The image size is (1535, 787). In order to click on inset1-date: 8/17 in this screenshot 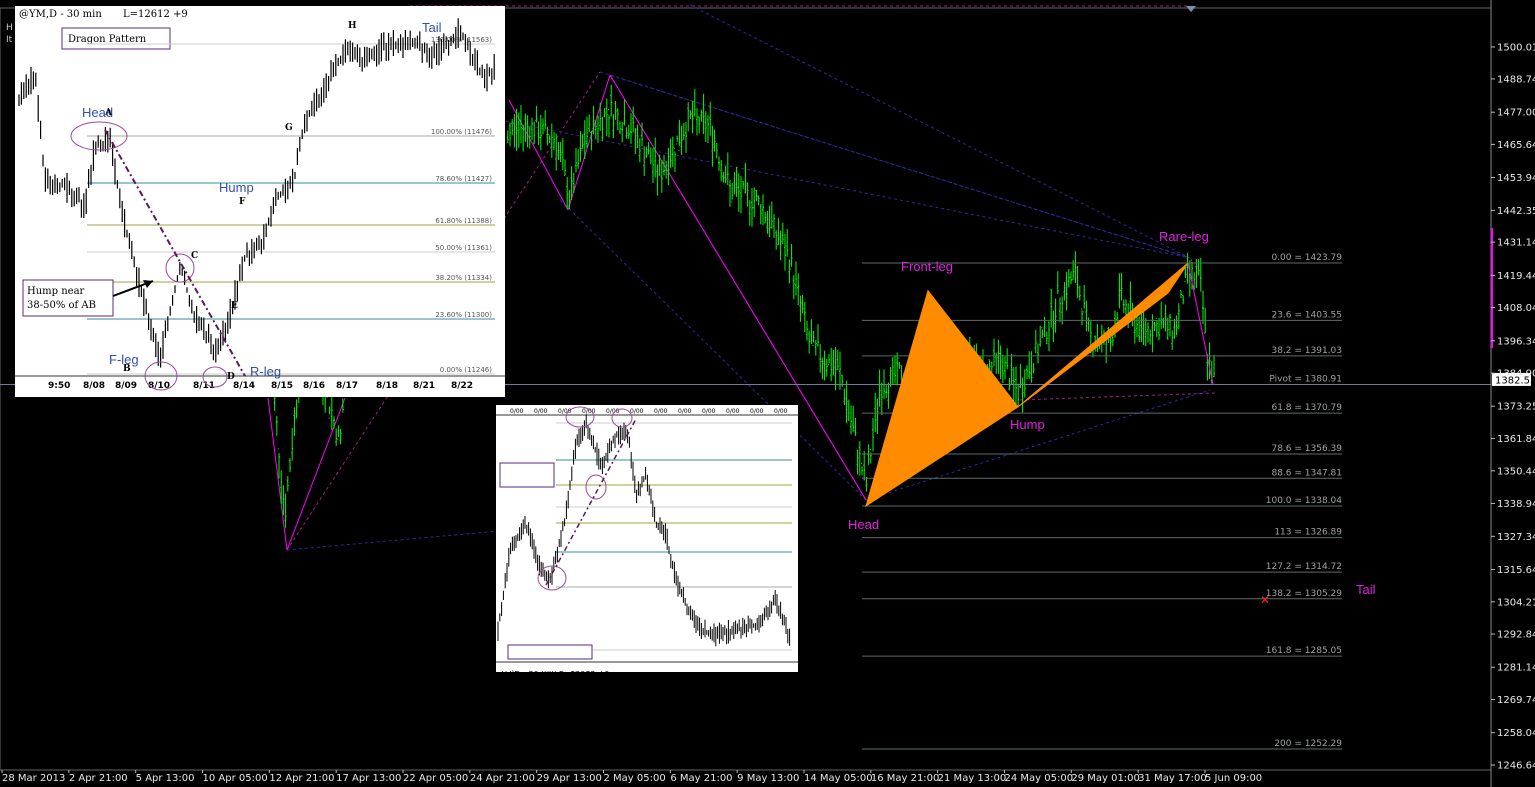, I will do `click(347, 386)`.